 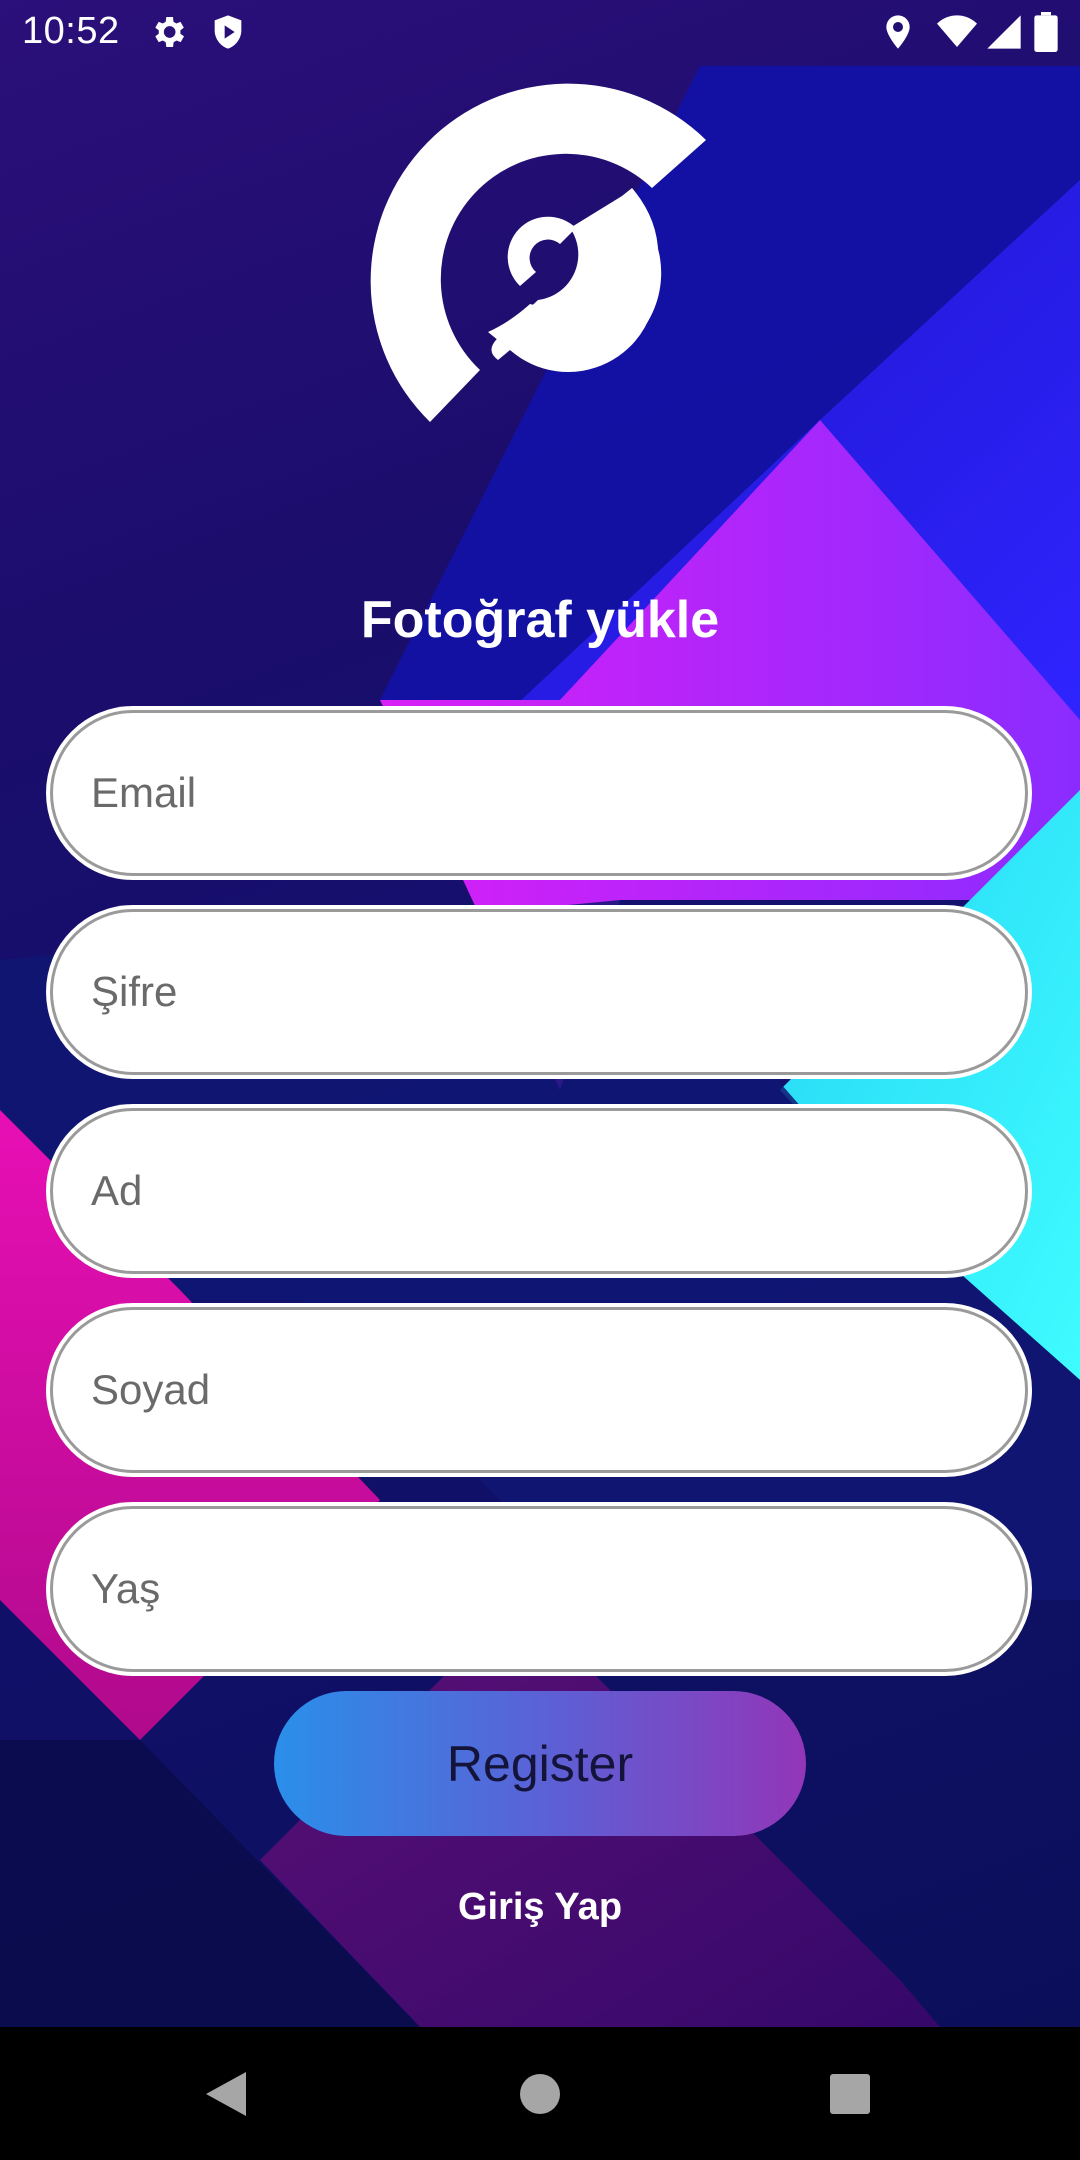 I want to click on age-field, so click(x=539, y=1589).